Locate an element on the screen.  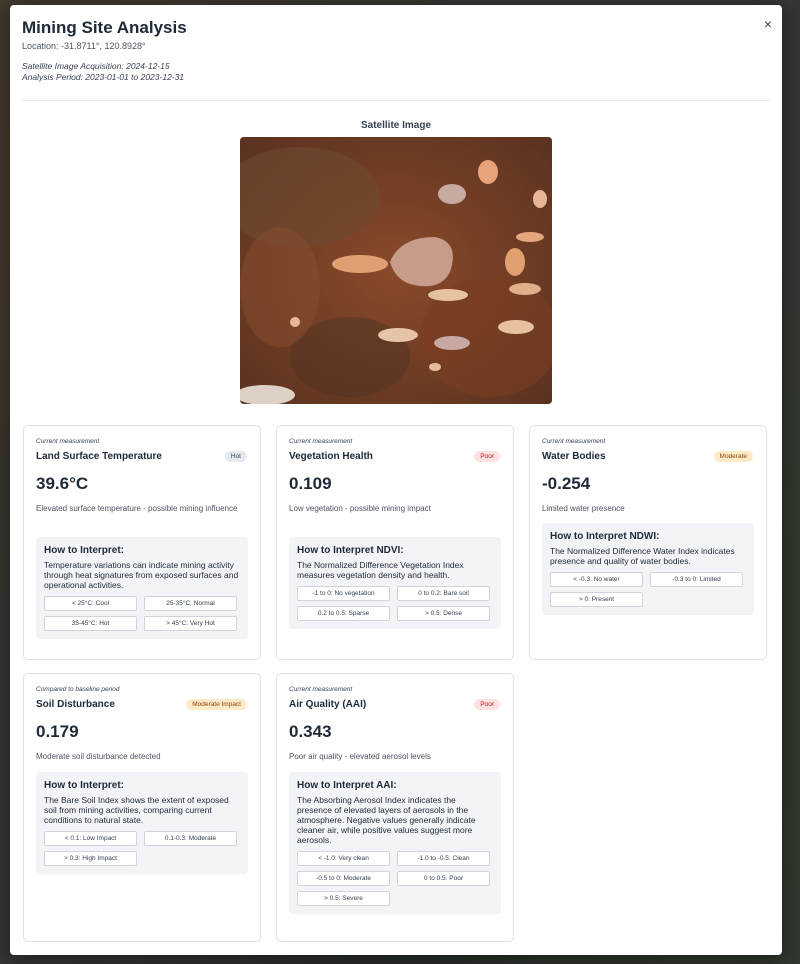
range-chip: 0 to 0.5: Poor is located at coordinates (443, 878).